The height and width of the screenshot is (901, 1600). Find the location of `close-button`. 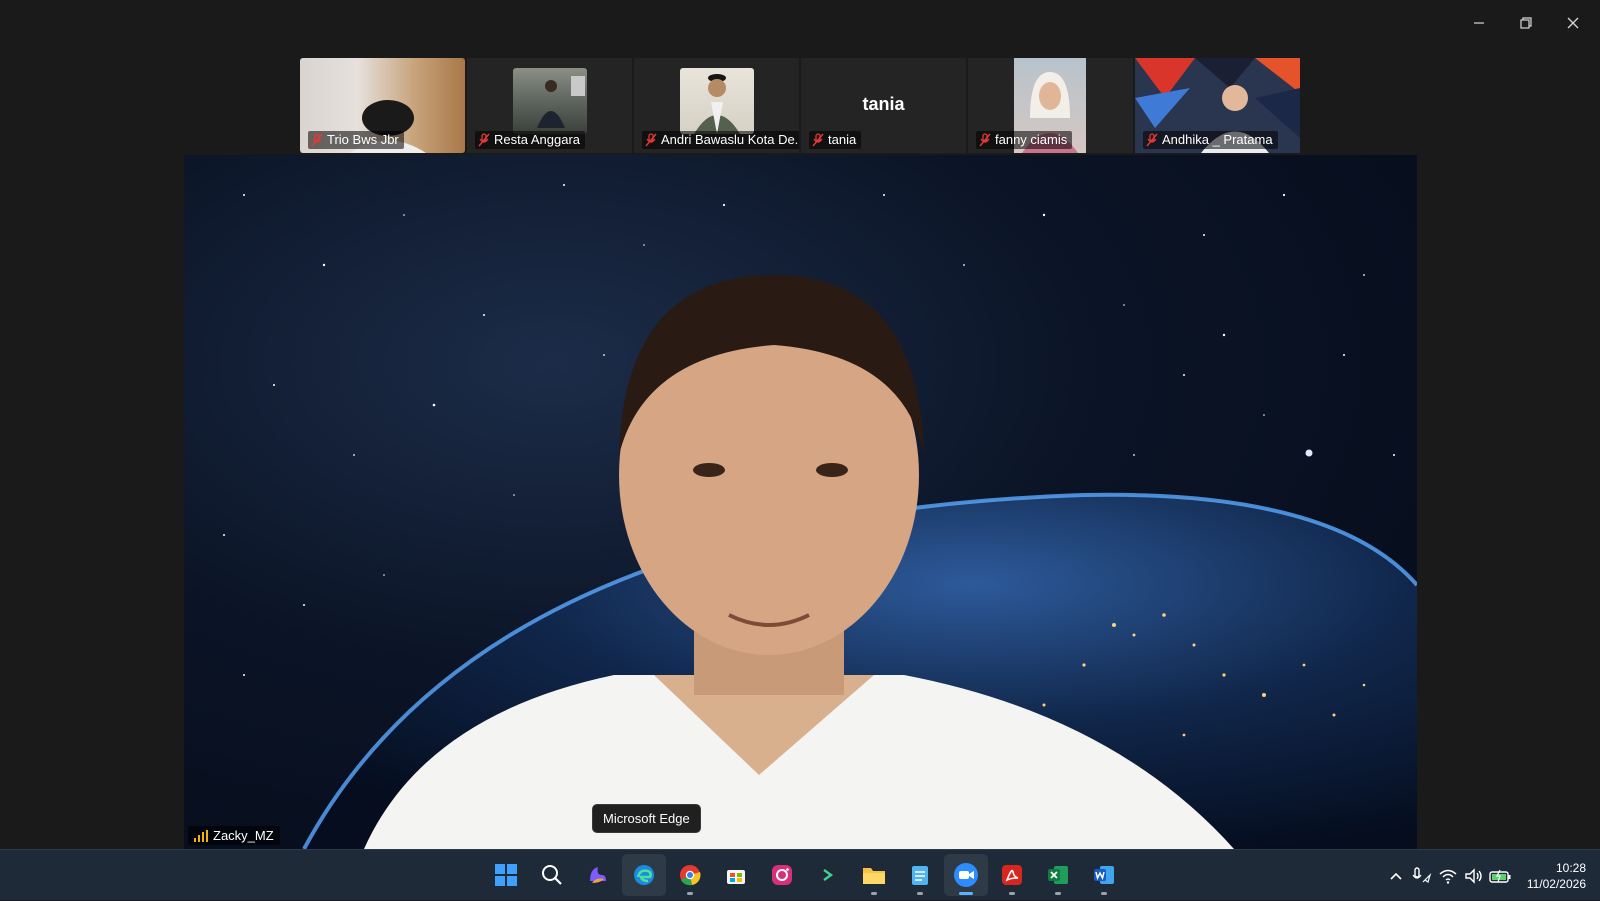

close-button is located at coordinates (1573, 23).